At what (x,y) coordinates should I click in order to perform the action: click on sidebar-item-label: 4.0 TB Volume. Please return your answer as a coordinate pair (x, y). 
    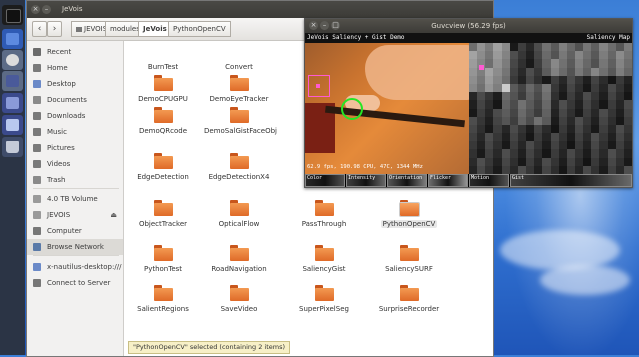
    Looking at the image, I should click on (72, 199).